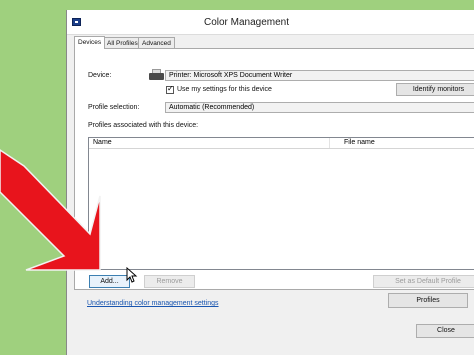  Describe the element at coordinates (231, 75) in the screenshot. I see `device-select-value: Printer: Microsoft XPS Document Writer` at that location.